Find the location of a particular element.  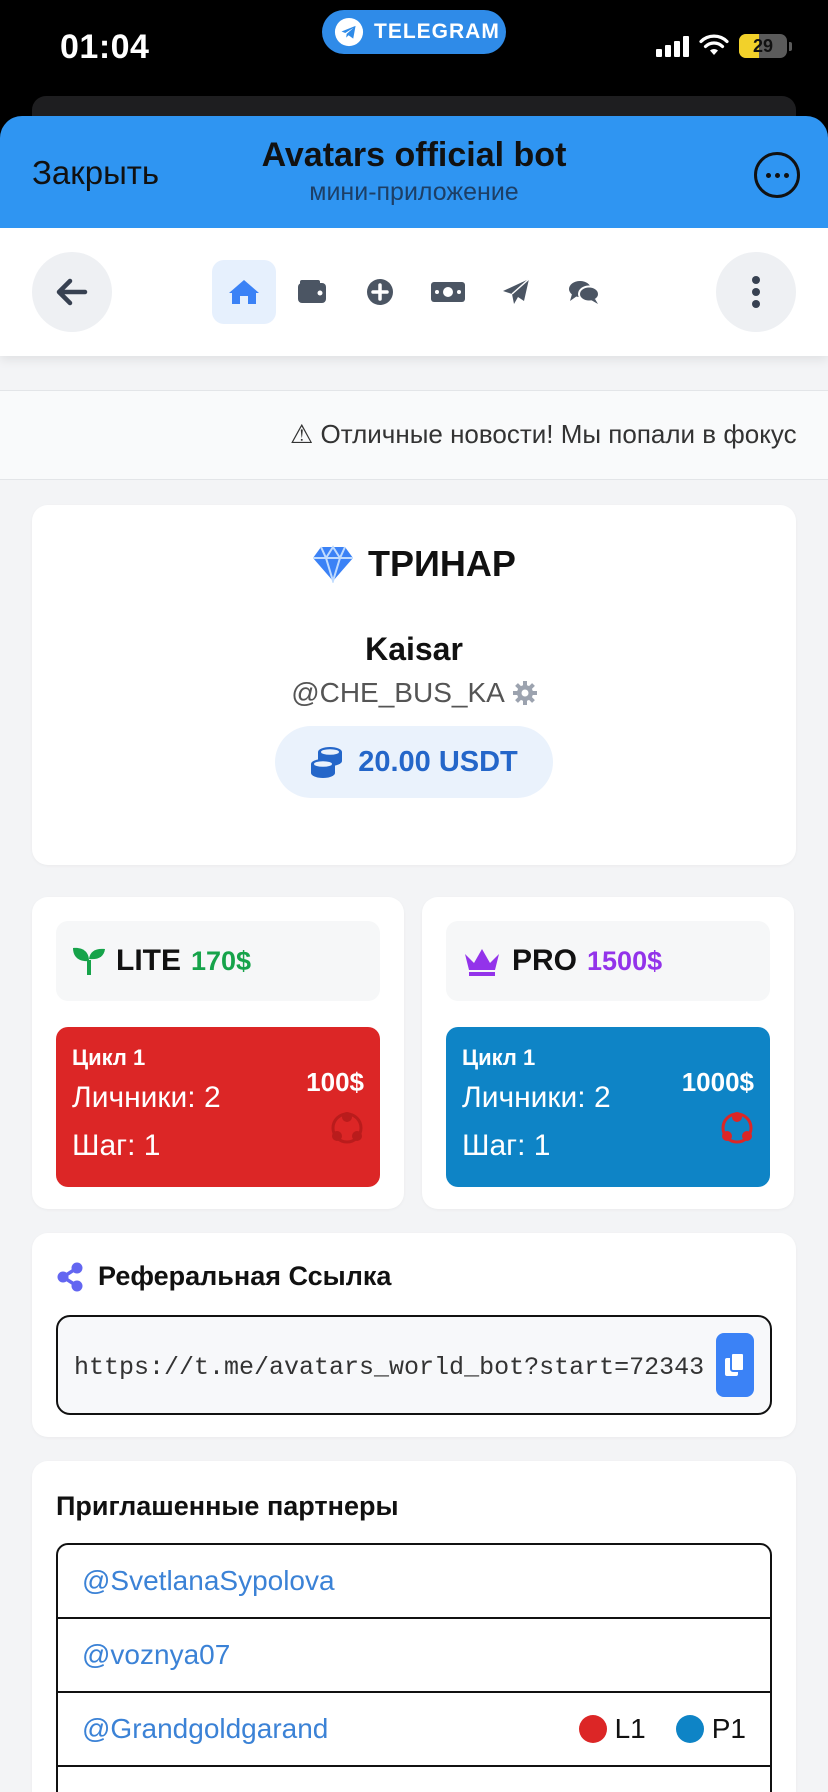

cycle-box: Цикл 1 Личники: 2 Шаг: 1 100$ is located at coordinates (218, 1107).